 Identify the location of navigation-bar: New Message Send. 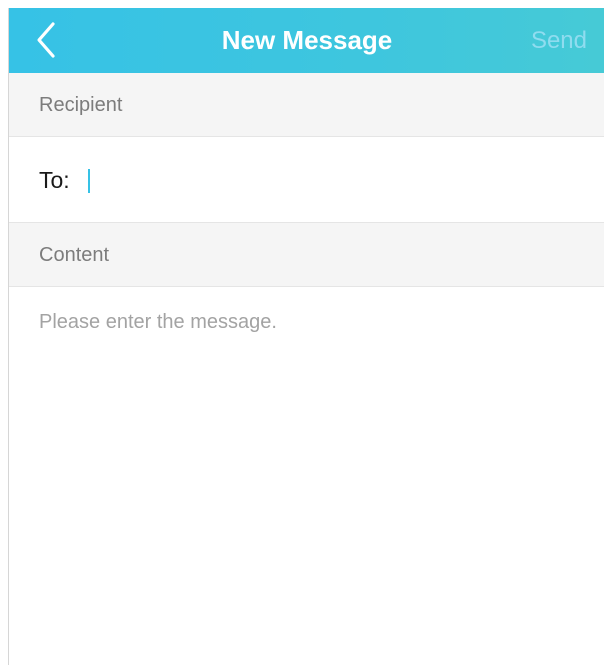
(306, 40).